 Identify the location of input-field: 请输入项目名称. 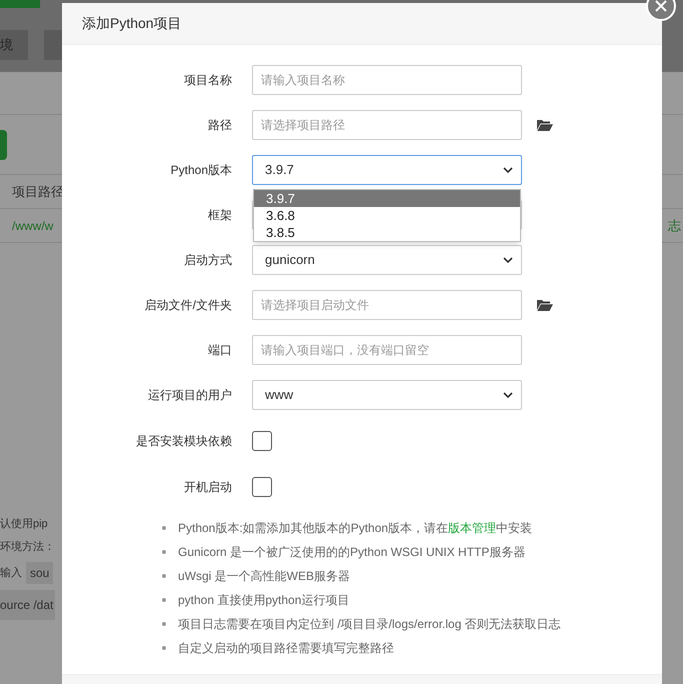
(387, 80).